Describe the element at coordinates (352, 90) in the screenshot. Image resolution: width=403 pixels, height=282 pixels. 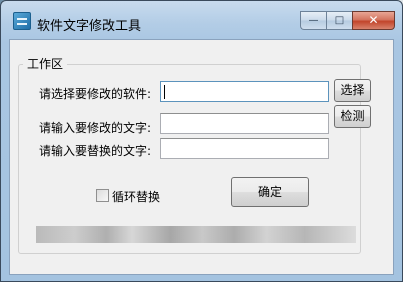
I see `select-button: 选择` at that location.